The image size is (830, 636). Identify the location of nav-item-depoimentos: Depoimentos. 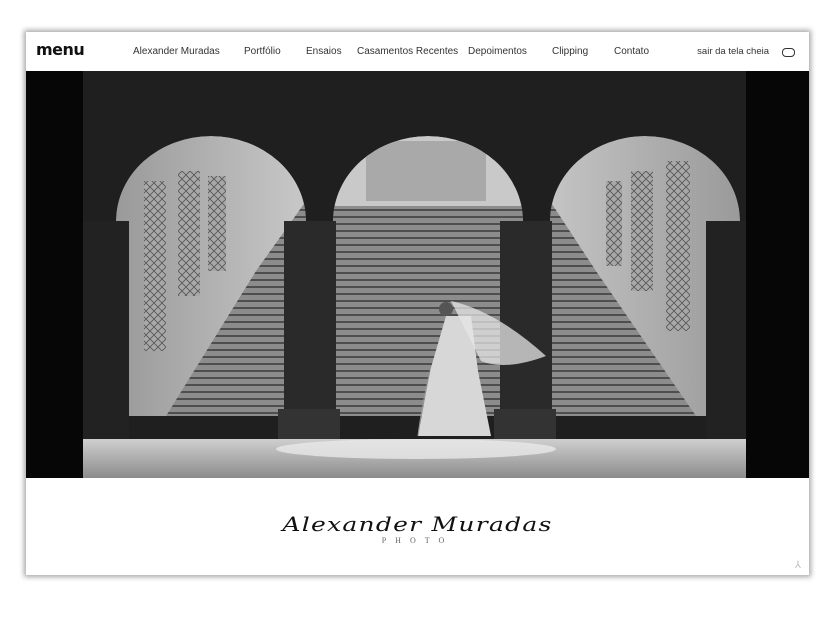
(497, 51).